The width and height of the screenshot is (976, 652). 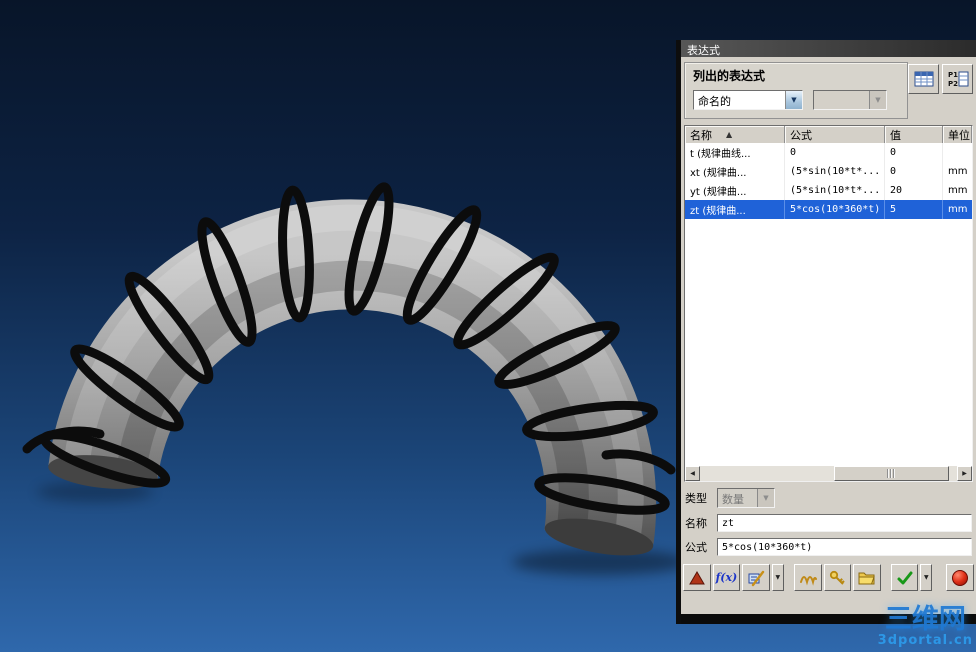 What do you see at coordinates (953, 84) in the screenshot?
I see `svg-text: P2` at bounding box center [953, 84].